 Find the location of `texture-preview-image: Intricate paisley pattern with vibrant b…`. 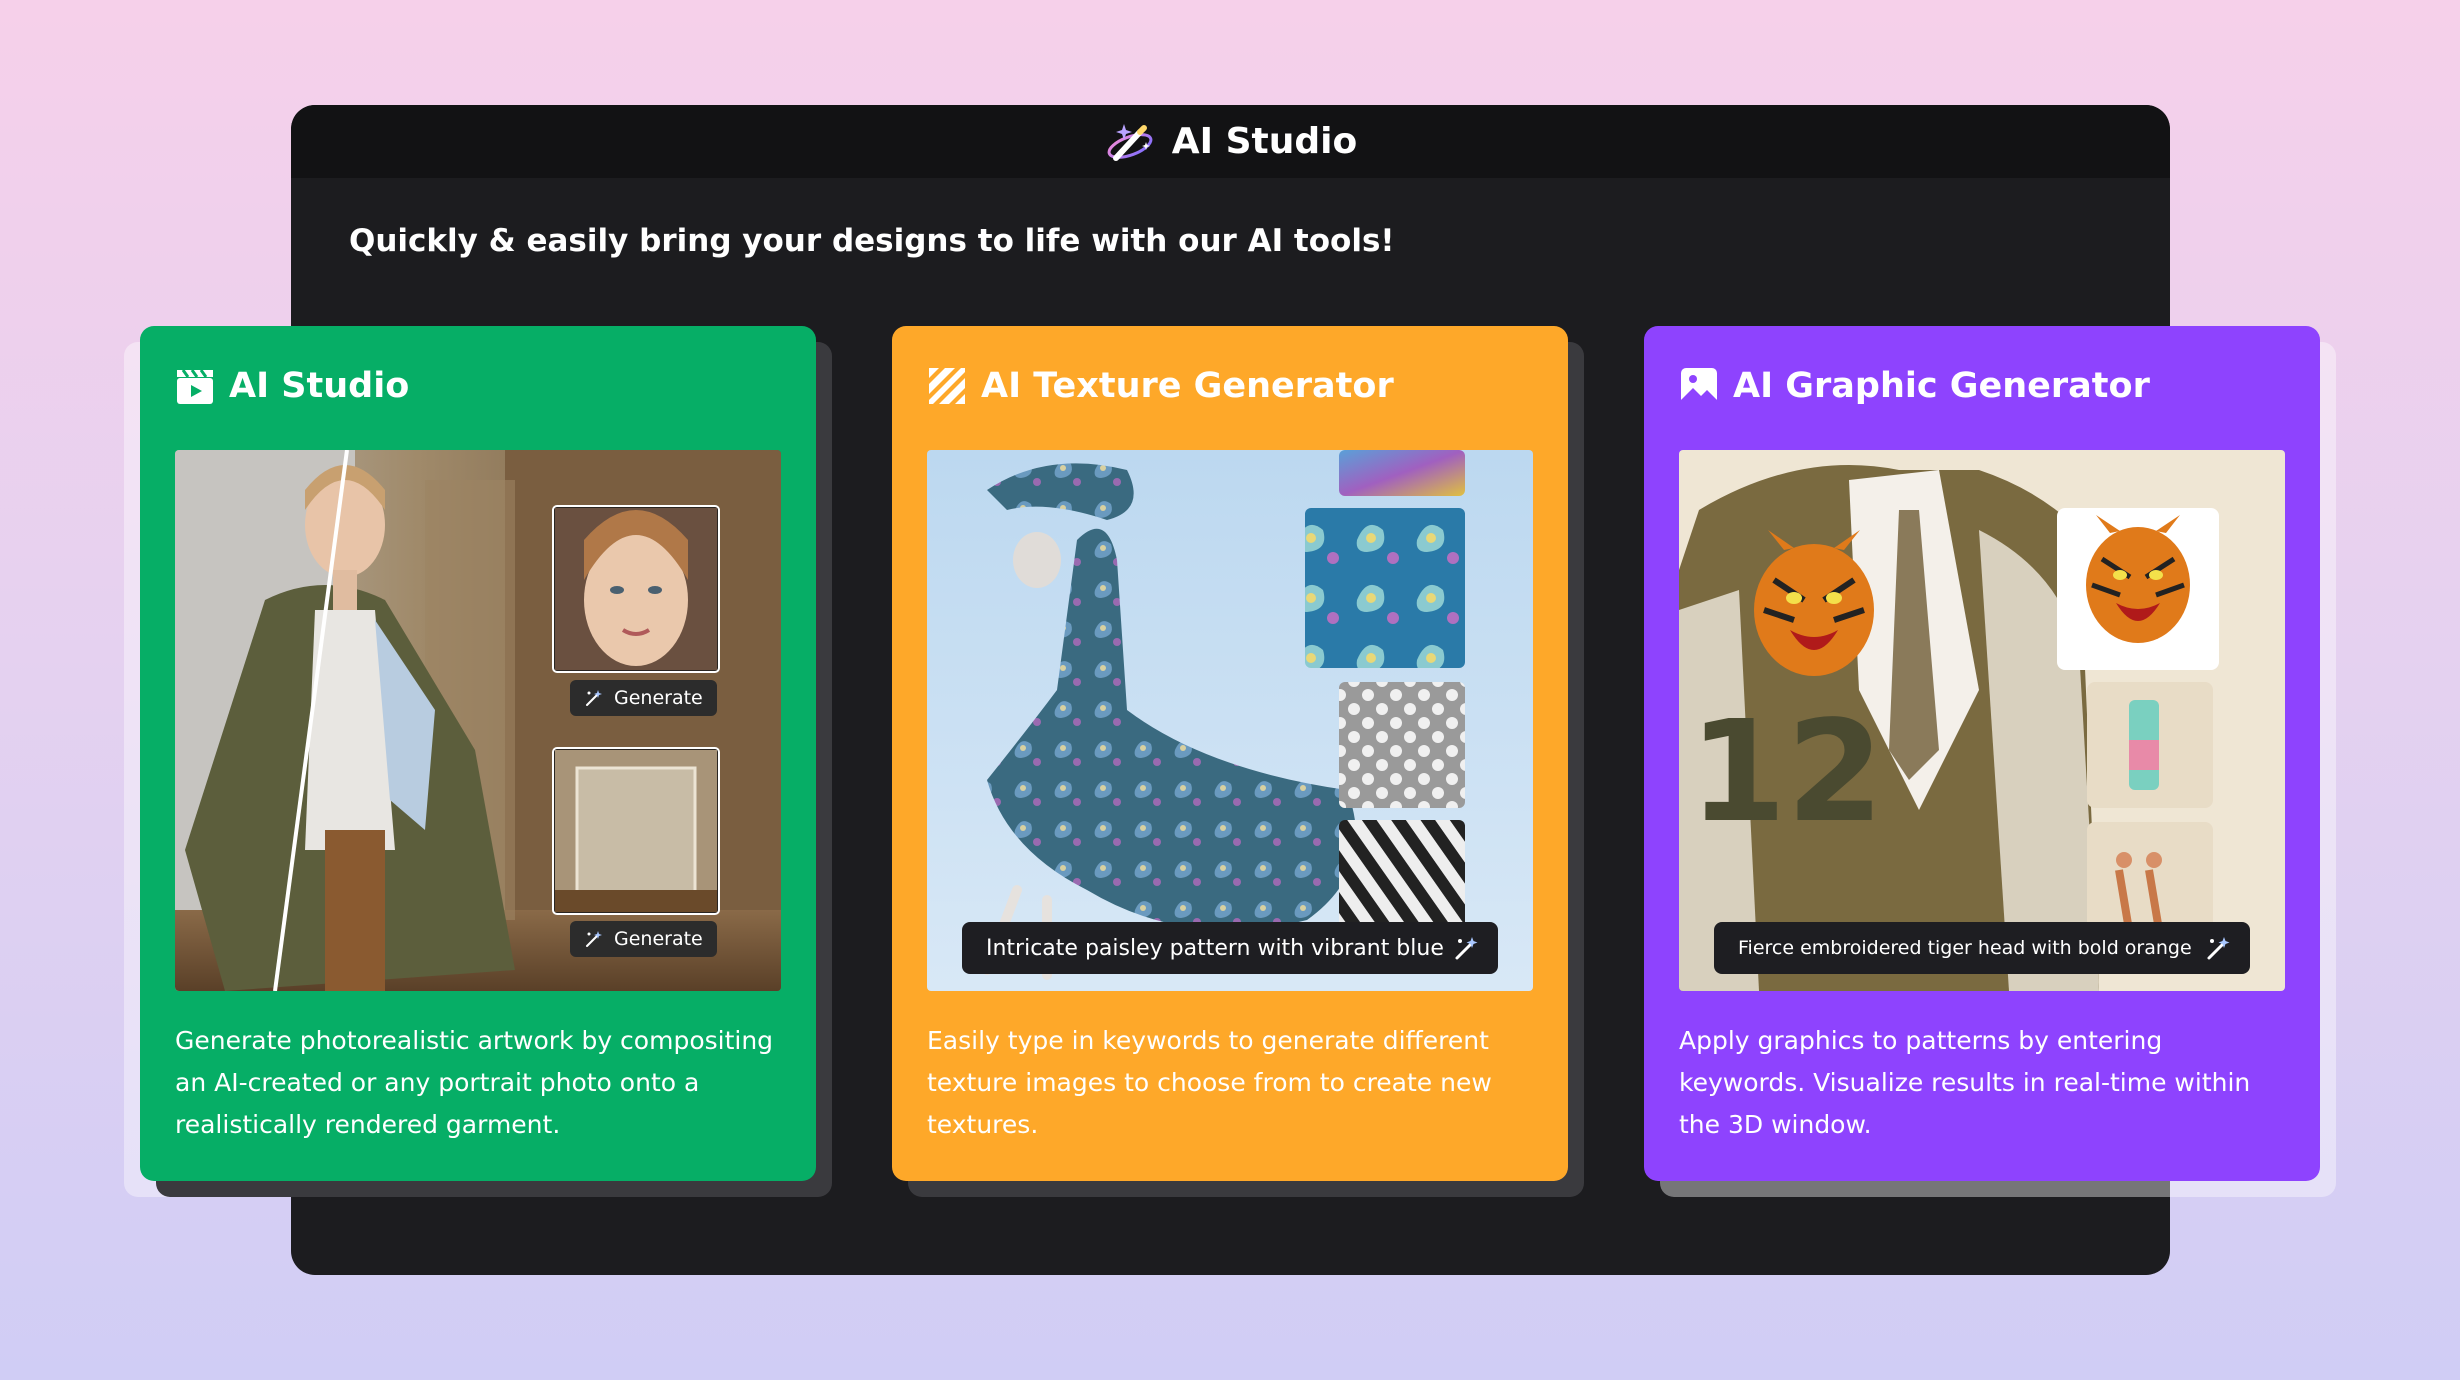

texture-preview-image: Intricate paisley pattern with vibrant b… is located at coordinates (1230, 720).